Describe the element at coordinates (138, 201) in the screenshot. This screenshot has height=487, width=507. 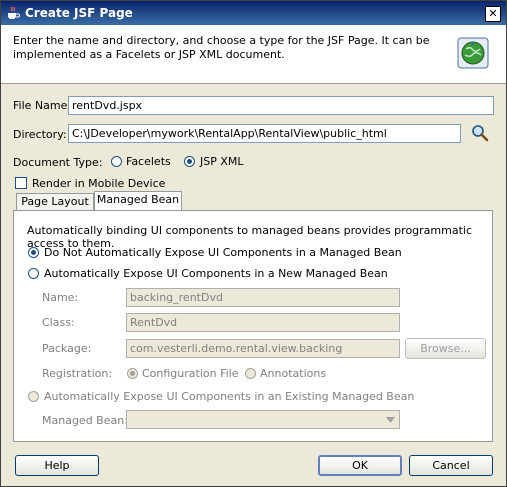
I see `tab-managed-bean: Managed Bean` at that location.